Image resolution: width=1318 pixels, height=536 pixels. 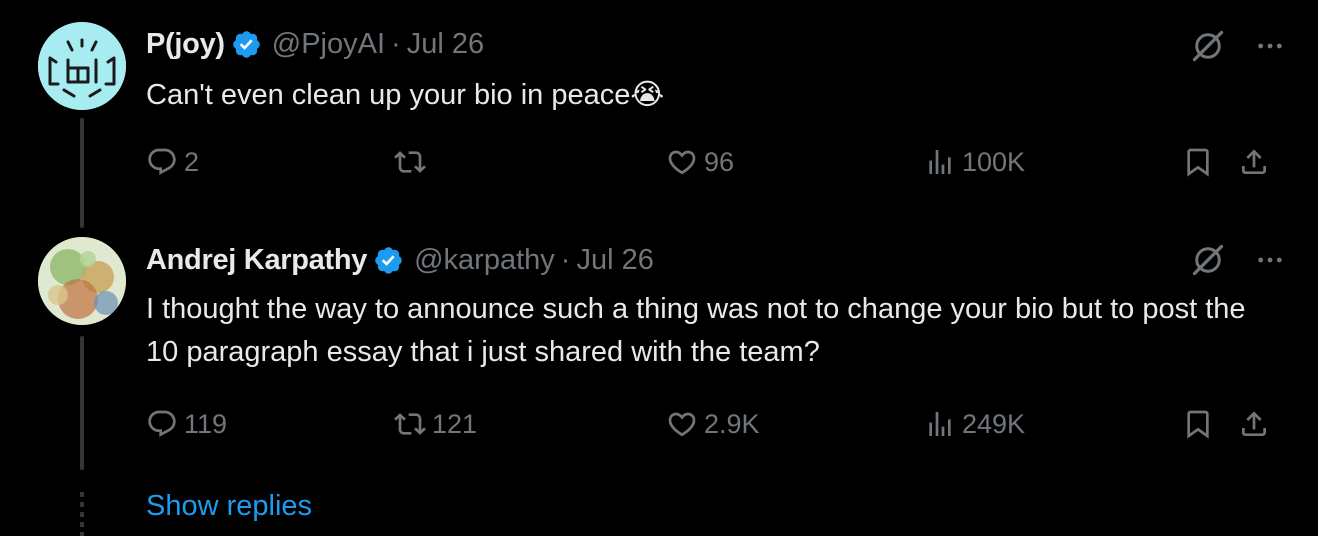 I want to click on dotted-thread-line, so click(x=82, y=514).